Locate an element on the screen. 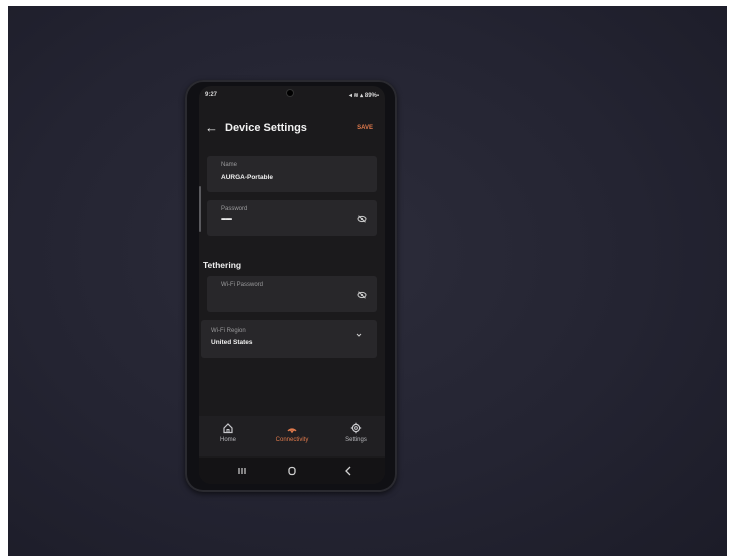  page-title: Device Settings is located at coordinates (266, 128).